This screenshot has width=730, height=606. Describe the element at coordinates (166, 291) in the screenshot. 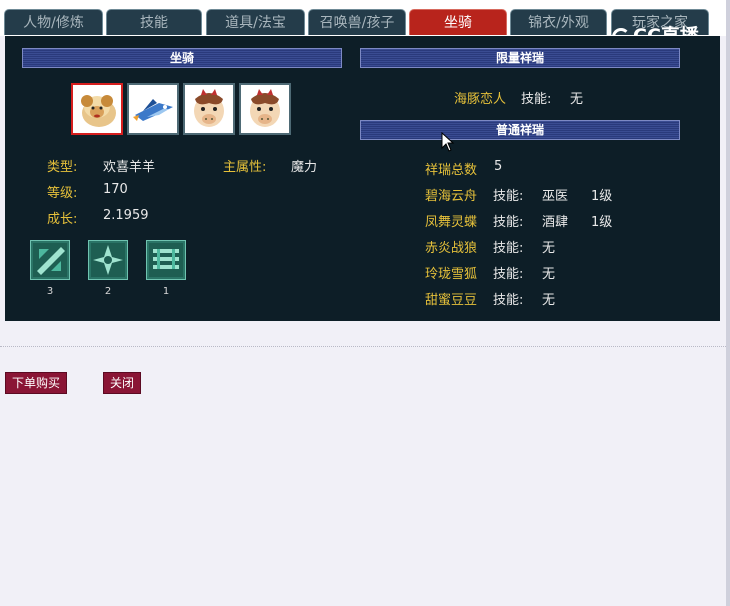

I see `skill-count-3: 1` at that location.